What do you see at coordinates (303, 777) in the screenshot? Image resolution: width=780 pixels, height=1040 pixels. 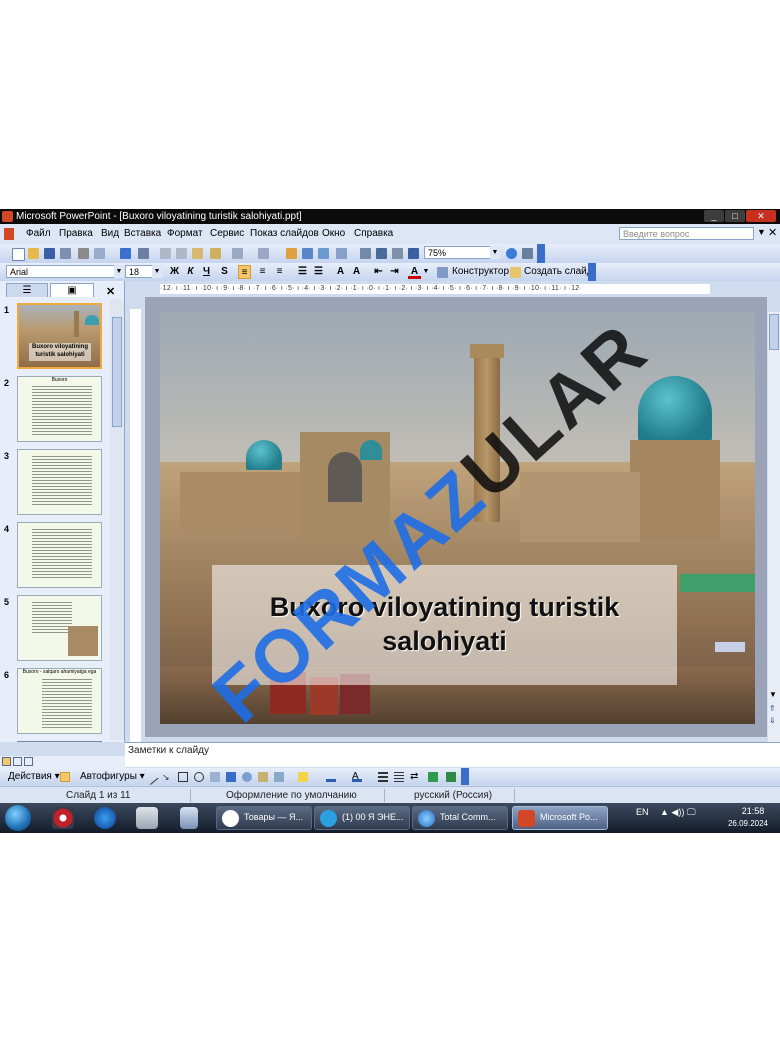 I see `fill-color-icon` at bounding box center [303, 777].